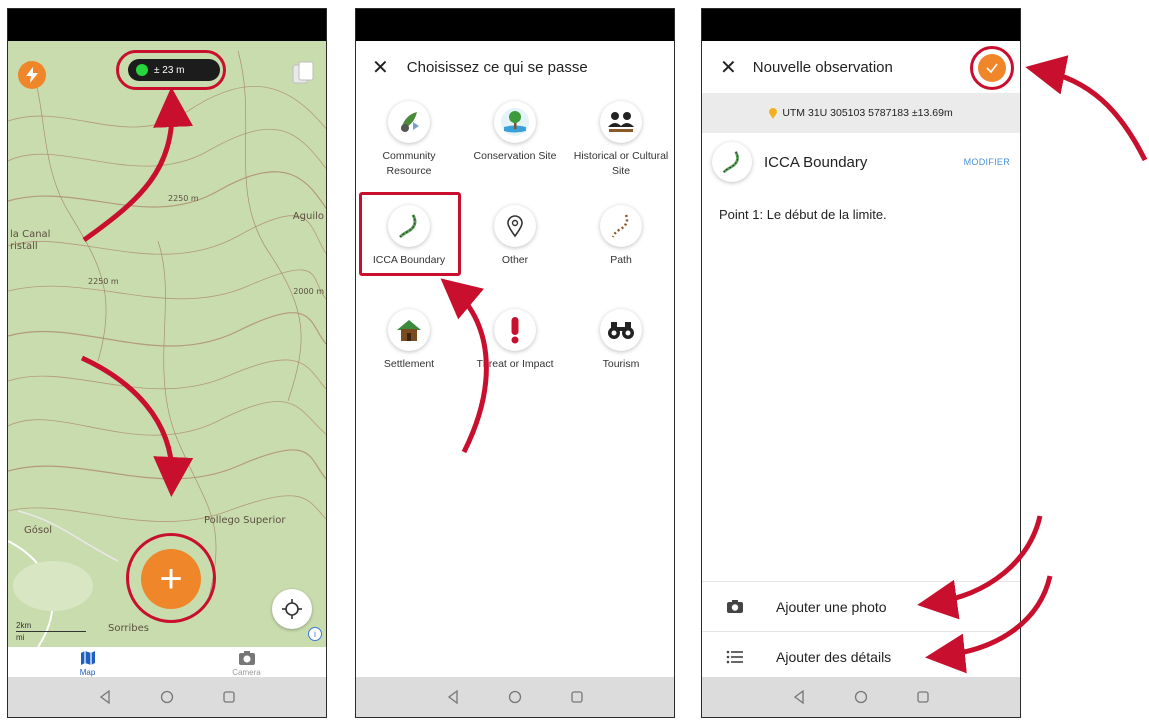 This screenshot has width=1149, height=720. I want to click on observation-title: Nouvelle observation, so click(822, 67).